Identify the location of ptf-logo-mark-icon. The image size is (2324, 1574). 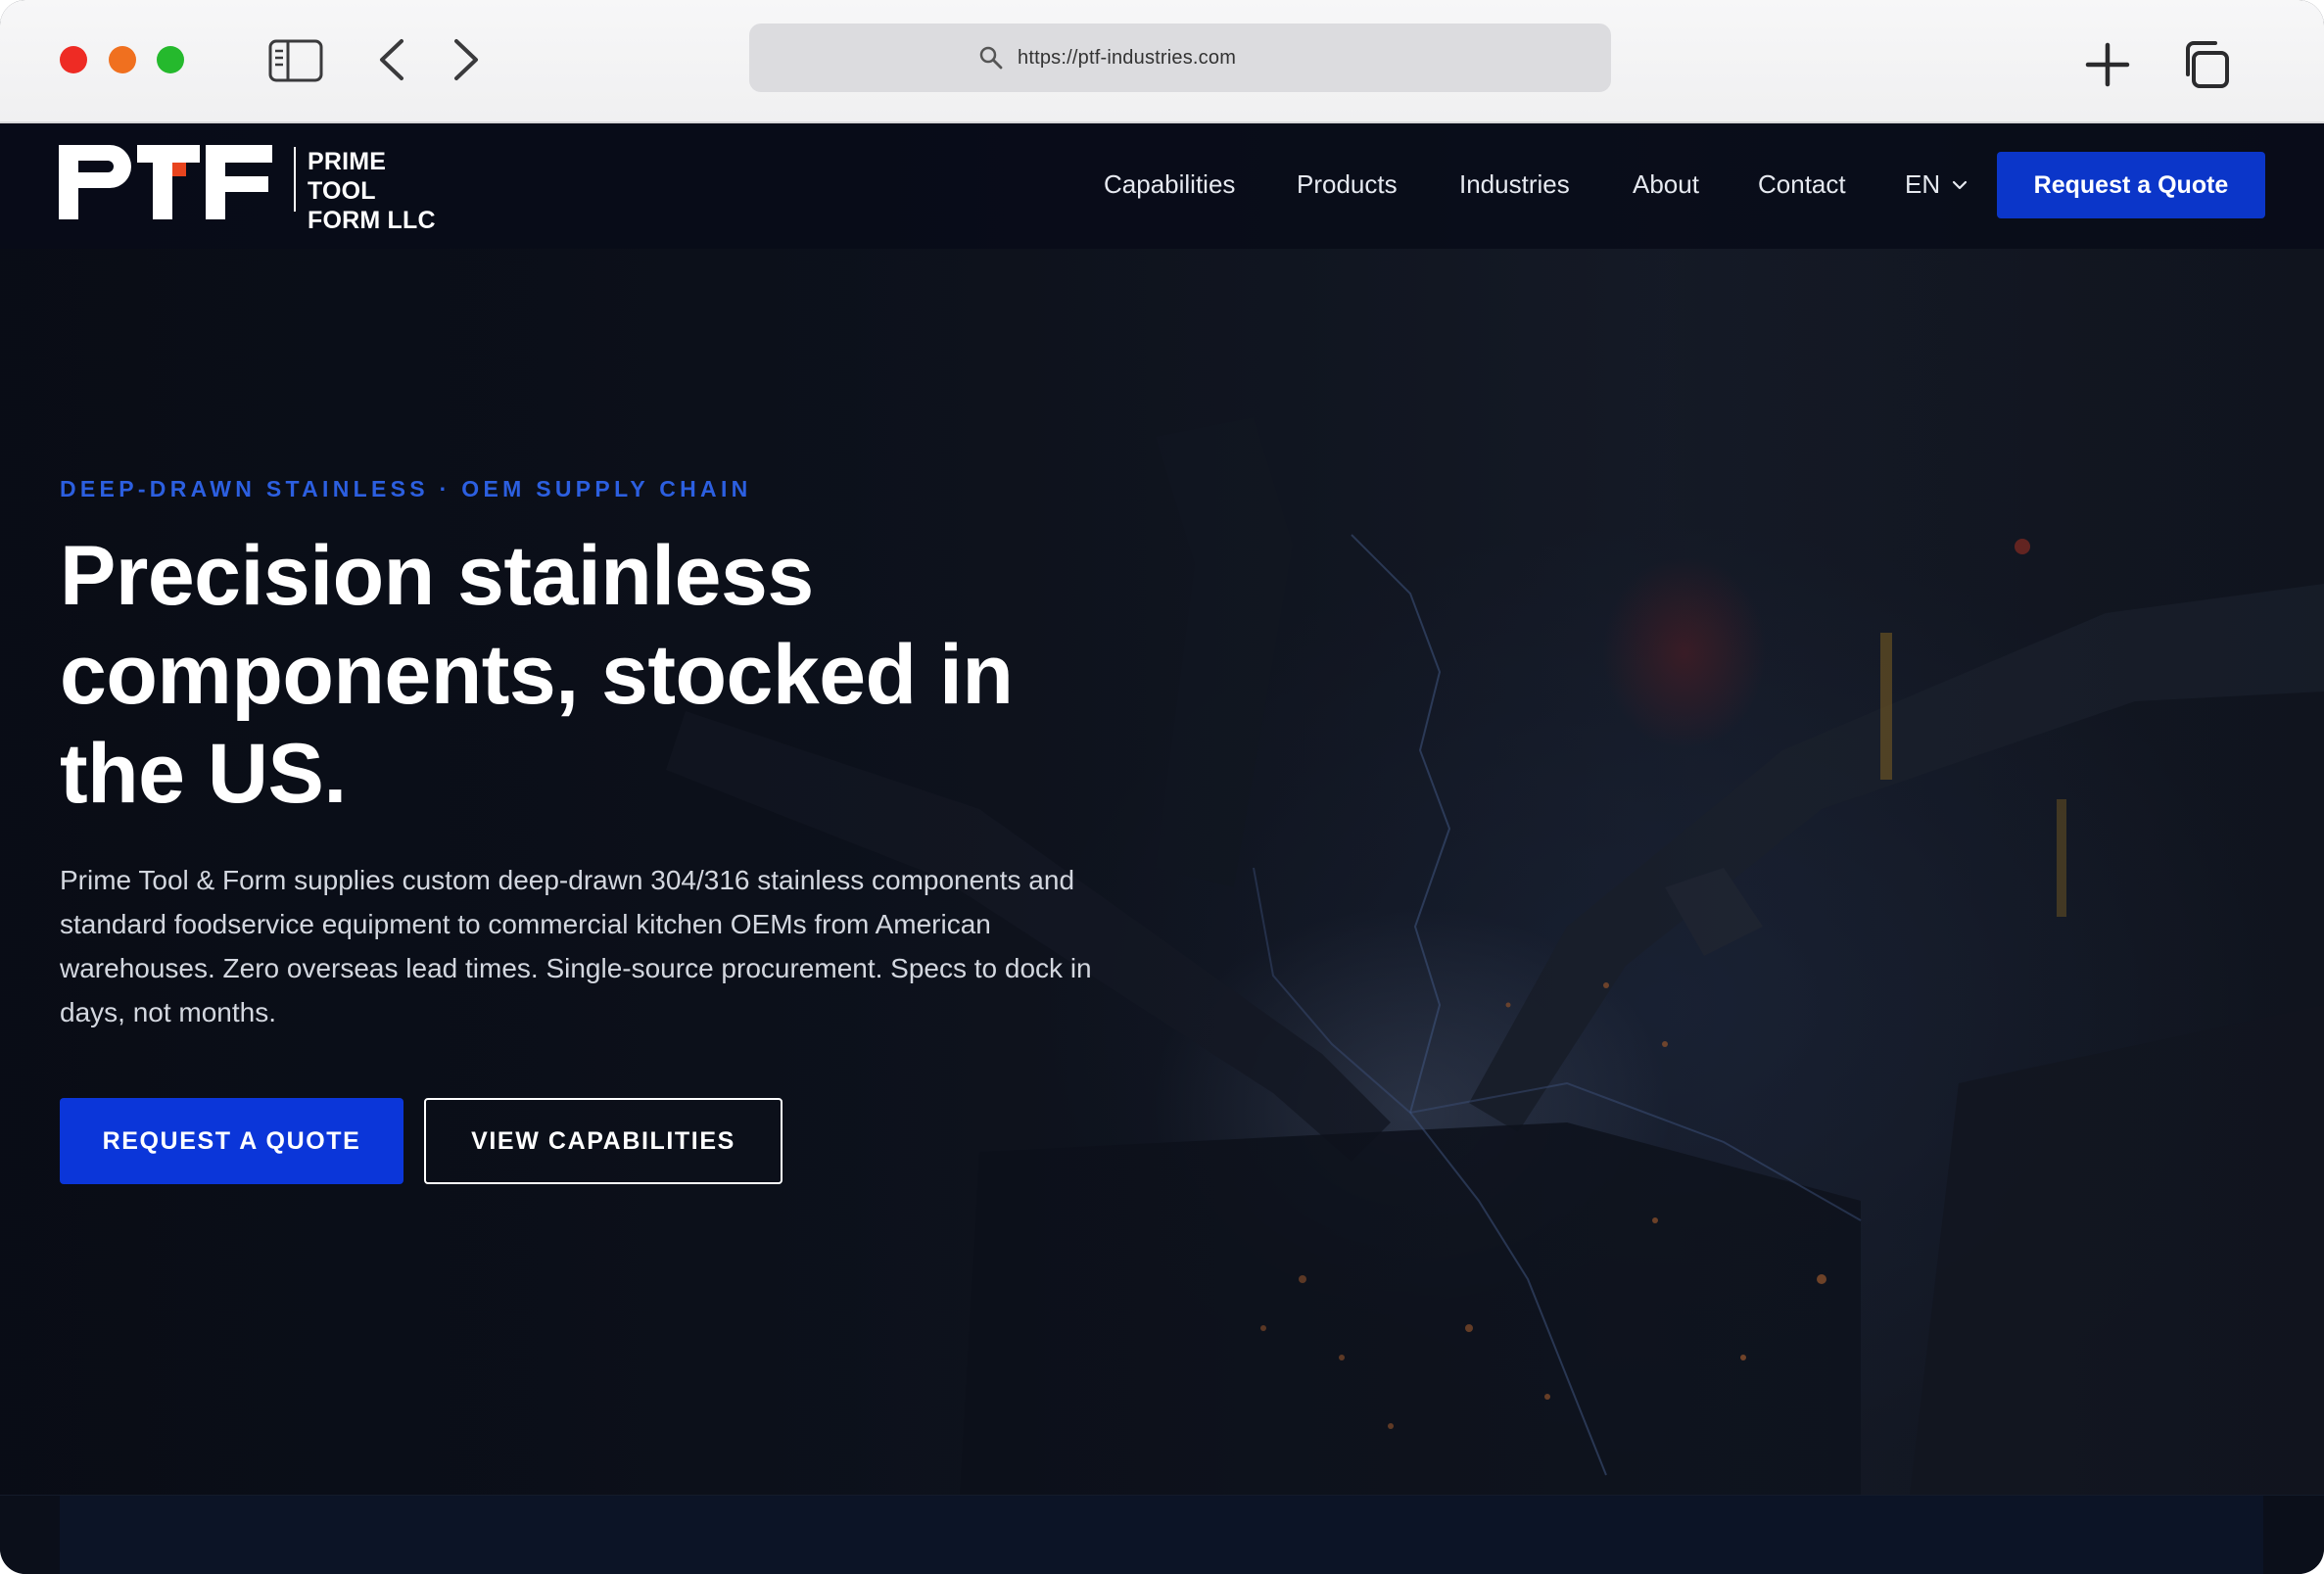
(165, 182).